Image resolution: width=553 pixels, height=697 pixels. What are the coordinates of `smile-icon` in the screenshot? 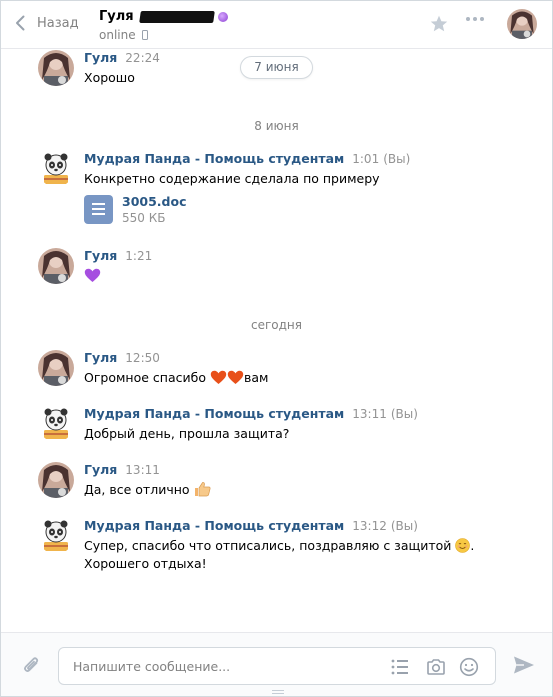 It's located at (469, 667).